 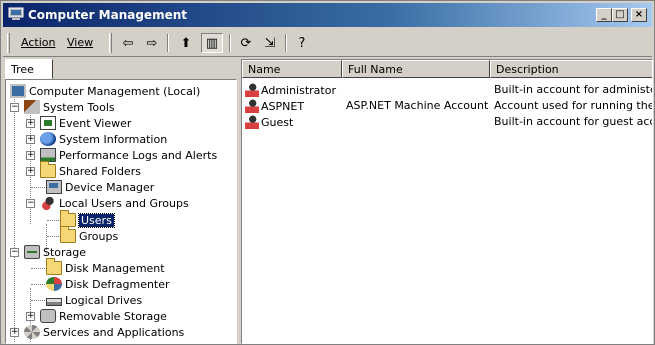 What do you see at coordinates (100, 171) in the screenshot?
I see `tree-node-label: Shared Folders` at bounding box center [100, 171].